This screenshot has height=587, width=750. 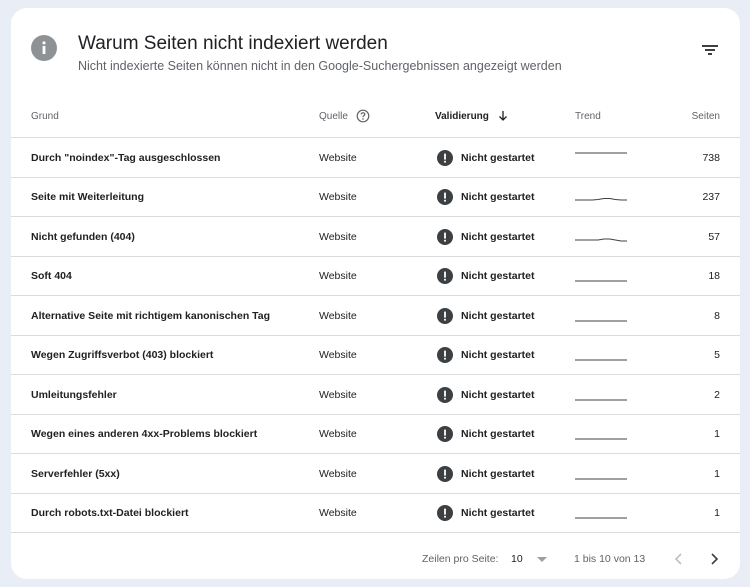 I want to click on pages-count-cell: 18, so click(x=714, y=276).